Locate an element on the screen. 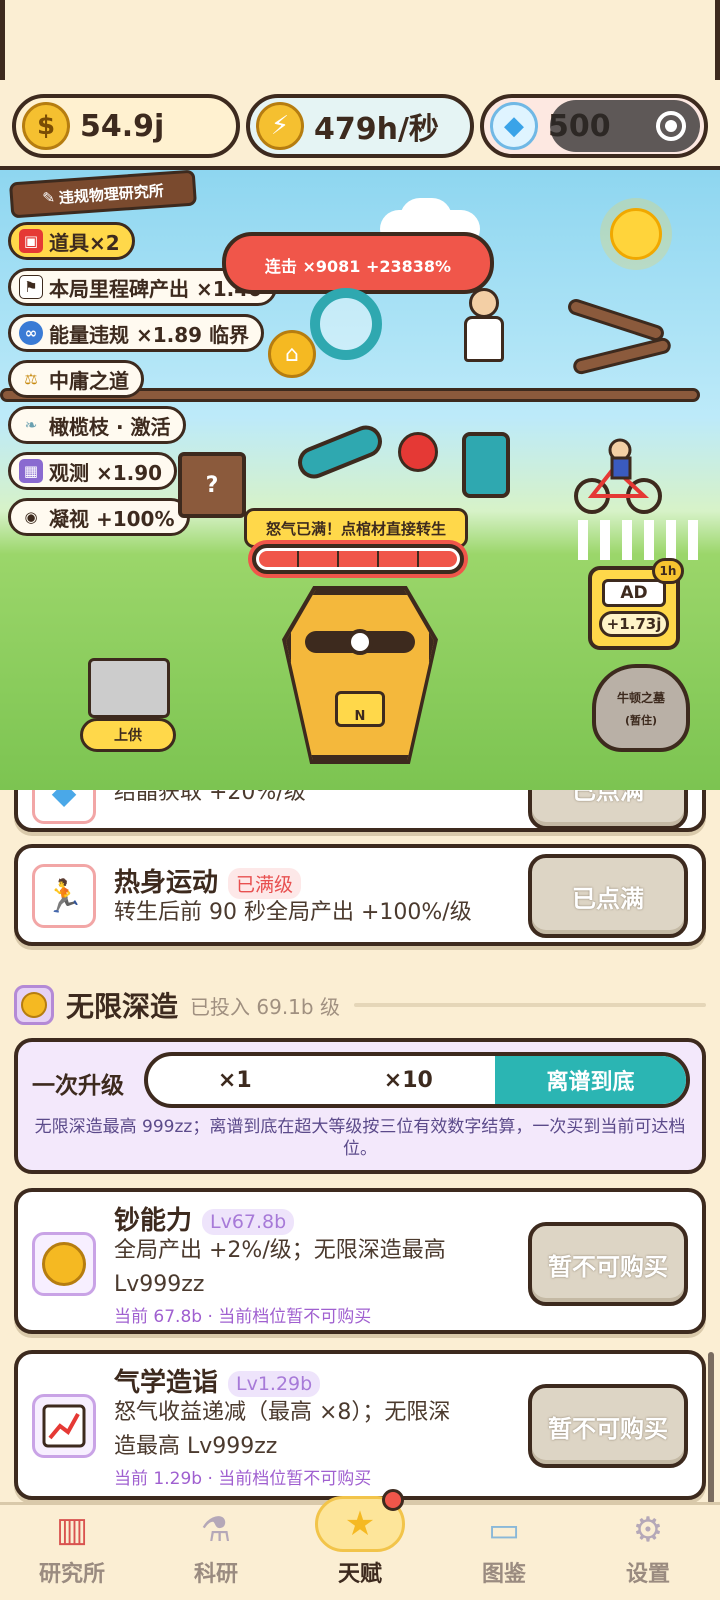  bulk-option-x10: ×10 is located at coordinates (409, 1080).